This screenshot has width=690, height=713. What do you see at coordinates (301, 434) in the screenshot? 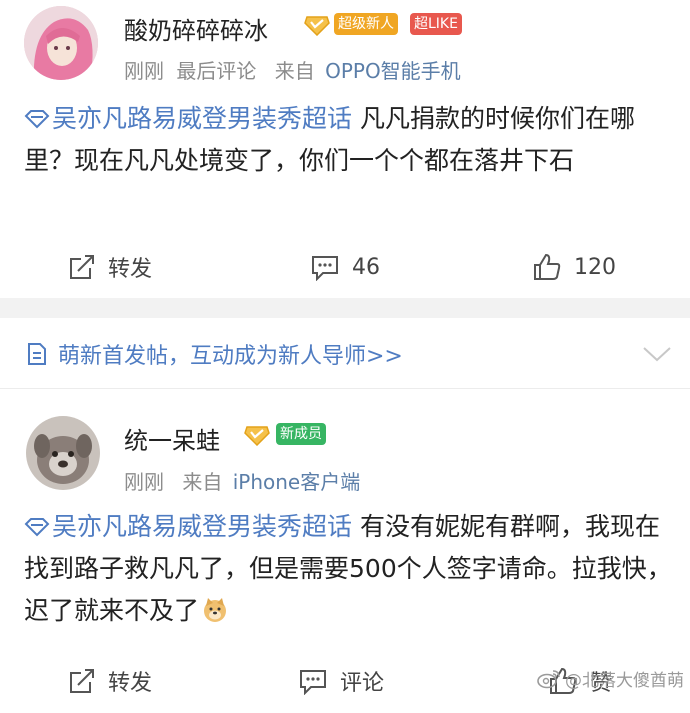
I see `newbie-badge: 新成员` at bounding box center [301, 434].